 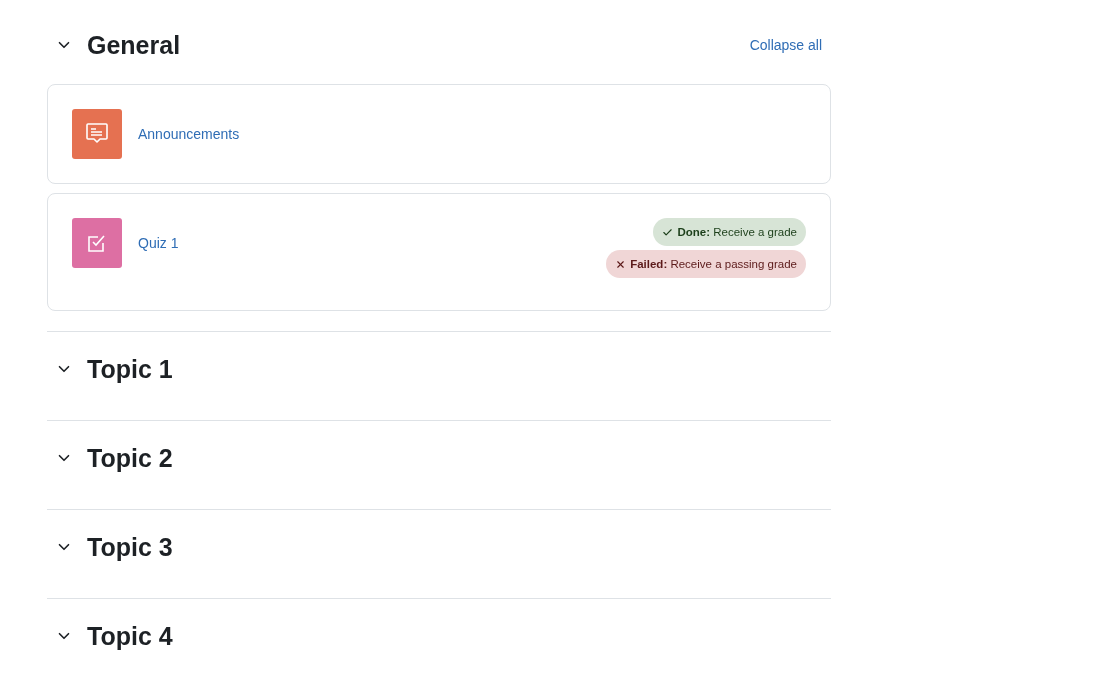 I want to click on activity-link: Announcements, so click(x=472, y=134).